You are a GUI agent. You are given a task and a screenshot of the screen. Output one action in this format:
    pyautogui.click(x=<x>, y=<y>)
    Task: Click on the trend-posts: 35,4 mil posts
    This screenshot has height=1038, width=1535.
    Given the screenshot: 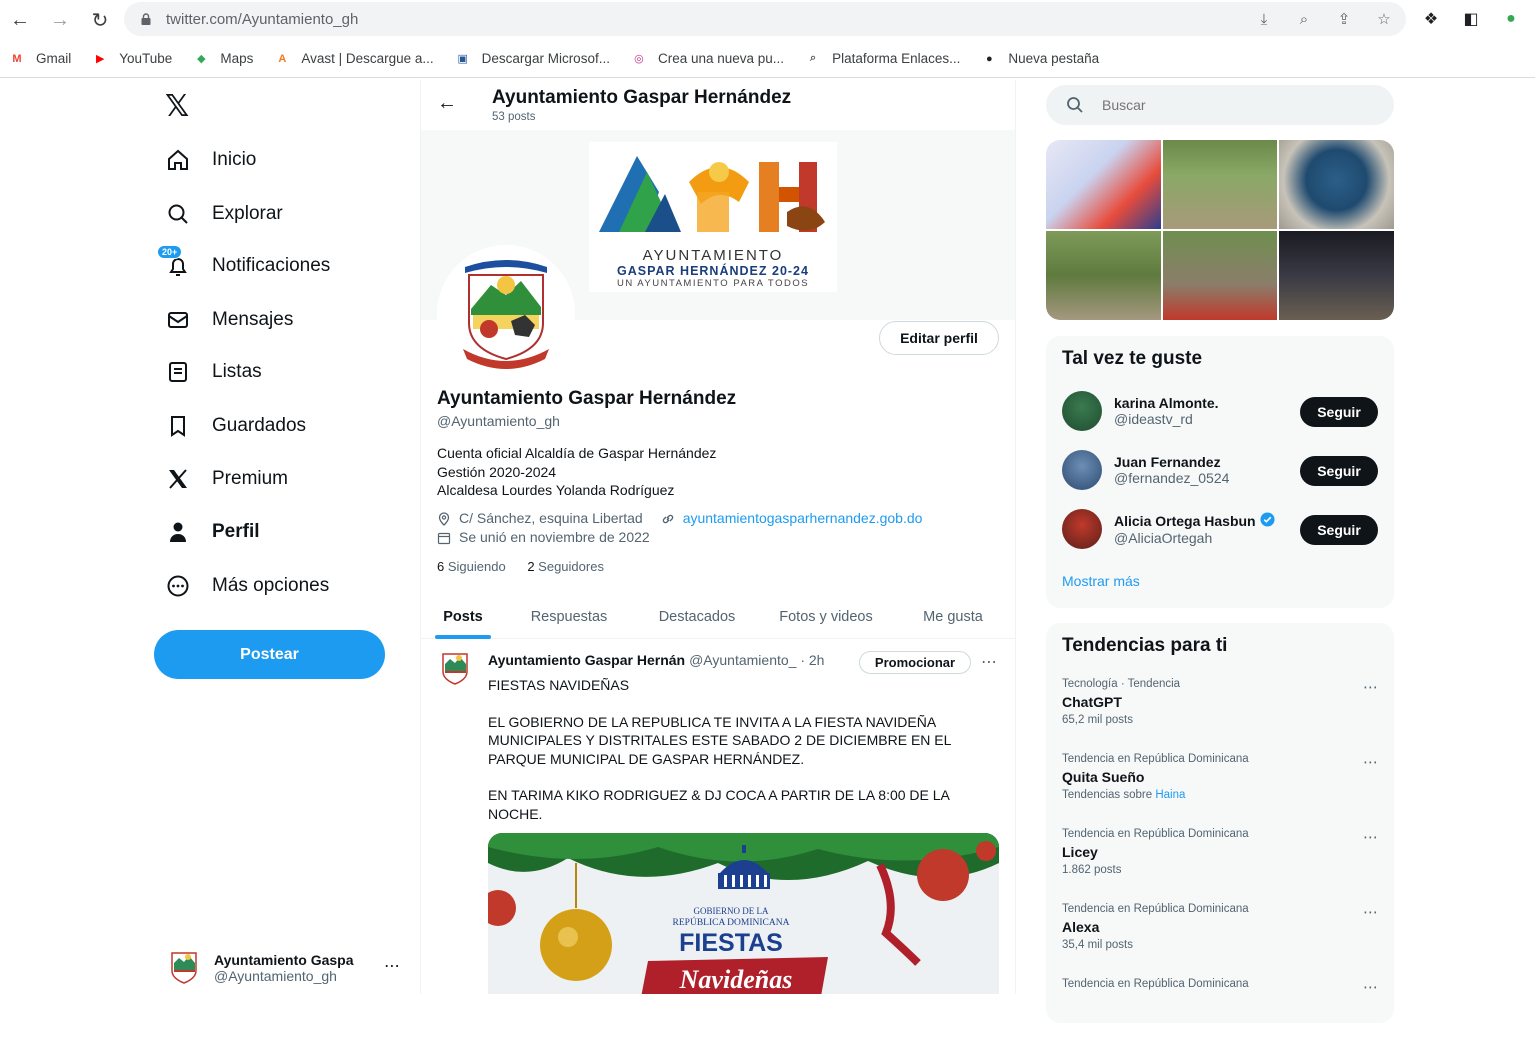 What is the action you would take?
    pyautogui.click(x=1220, y=945)
    